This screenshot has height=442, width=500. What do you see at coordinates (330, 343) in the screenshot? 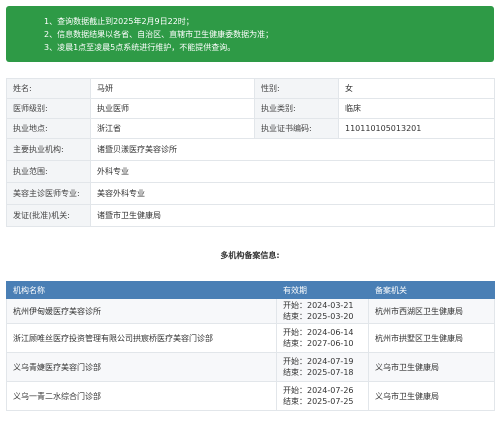
I see `end-date: 2027-06-10` at bounding box center [330, 343].